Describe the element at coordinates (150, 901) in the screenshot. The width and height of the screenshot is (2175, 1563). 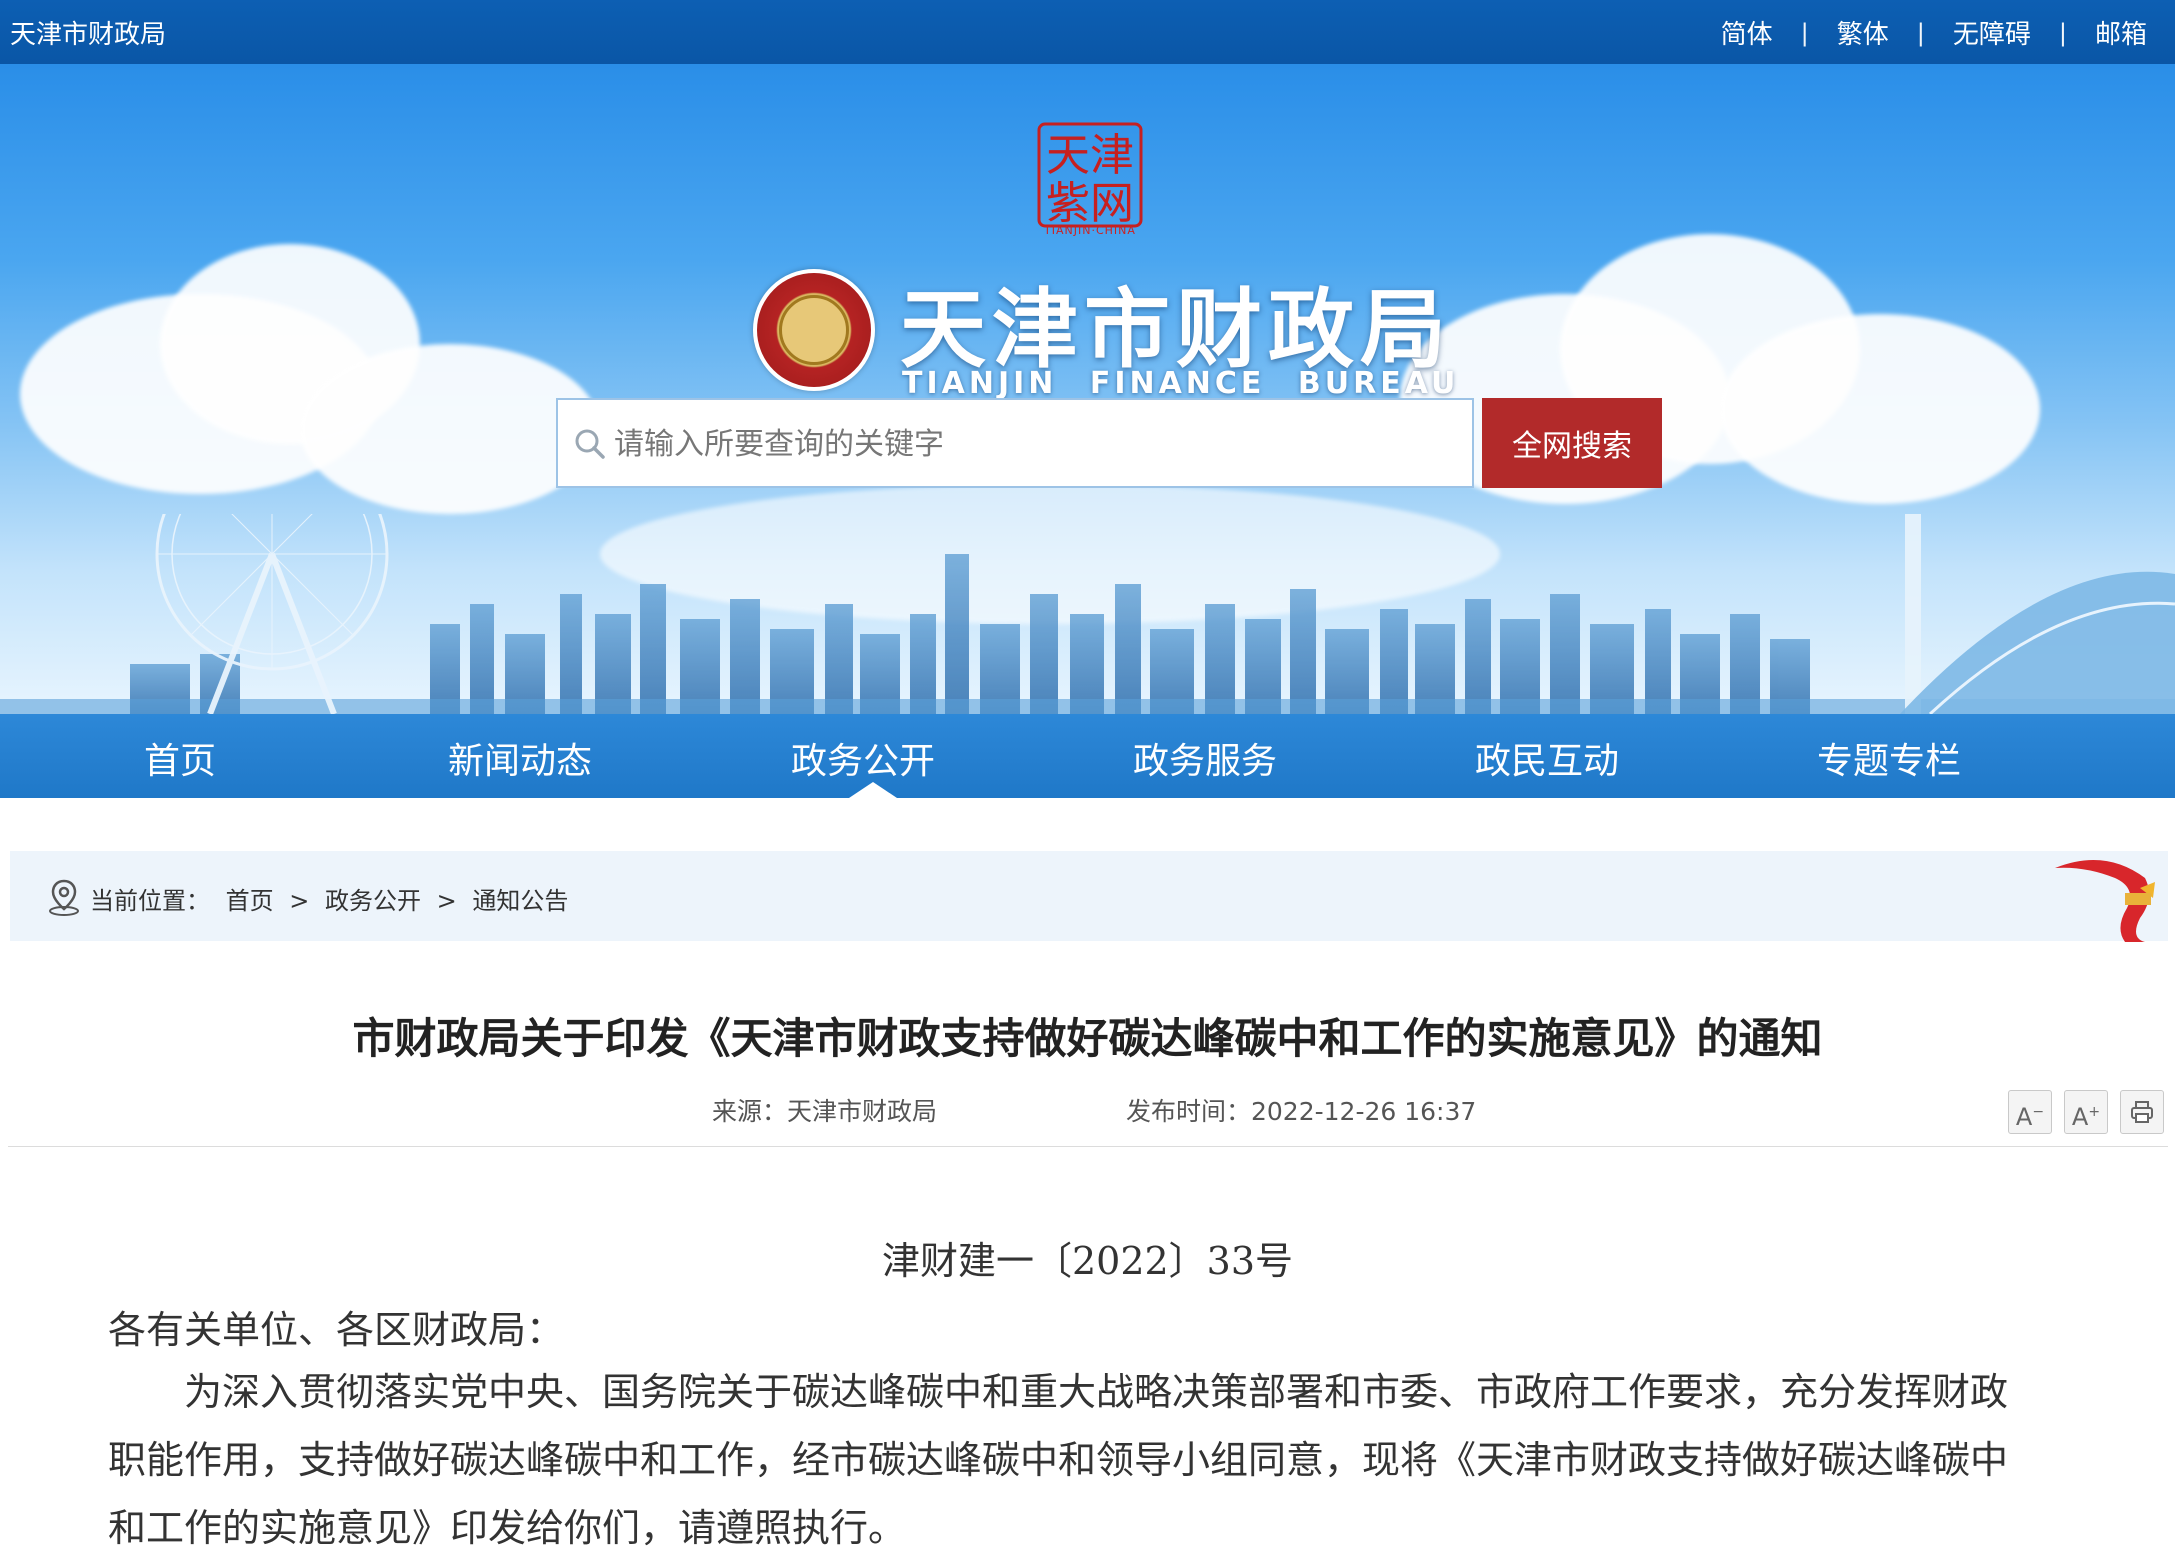
I see `breadcrumb-label: 当前位置：` at that location.